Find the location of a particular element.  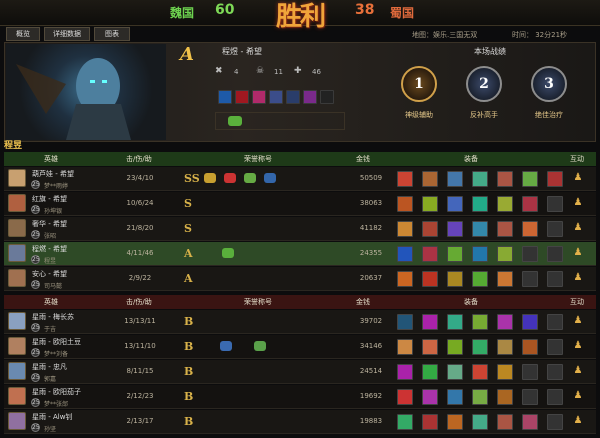

player-row: 星雨 - 欧阳茄子 25 梦**张郃 2/12/23 B 19692 ♟ is located at coordinates (300, 397).